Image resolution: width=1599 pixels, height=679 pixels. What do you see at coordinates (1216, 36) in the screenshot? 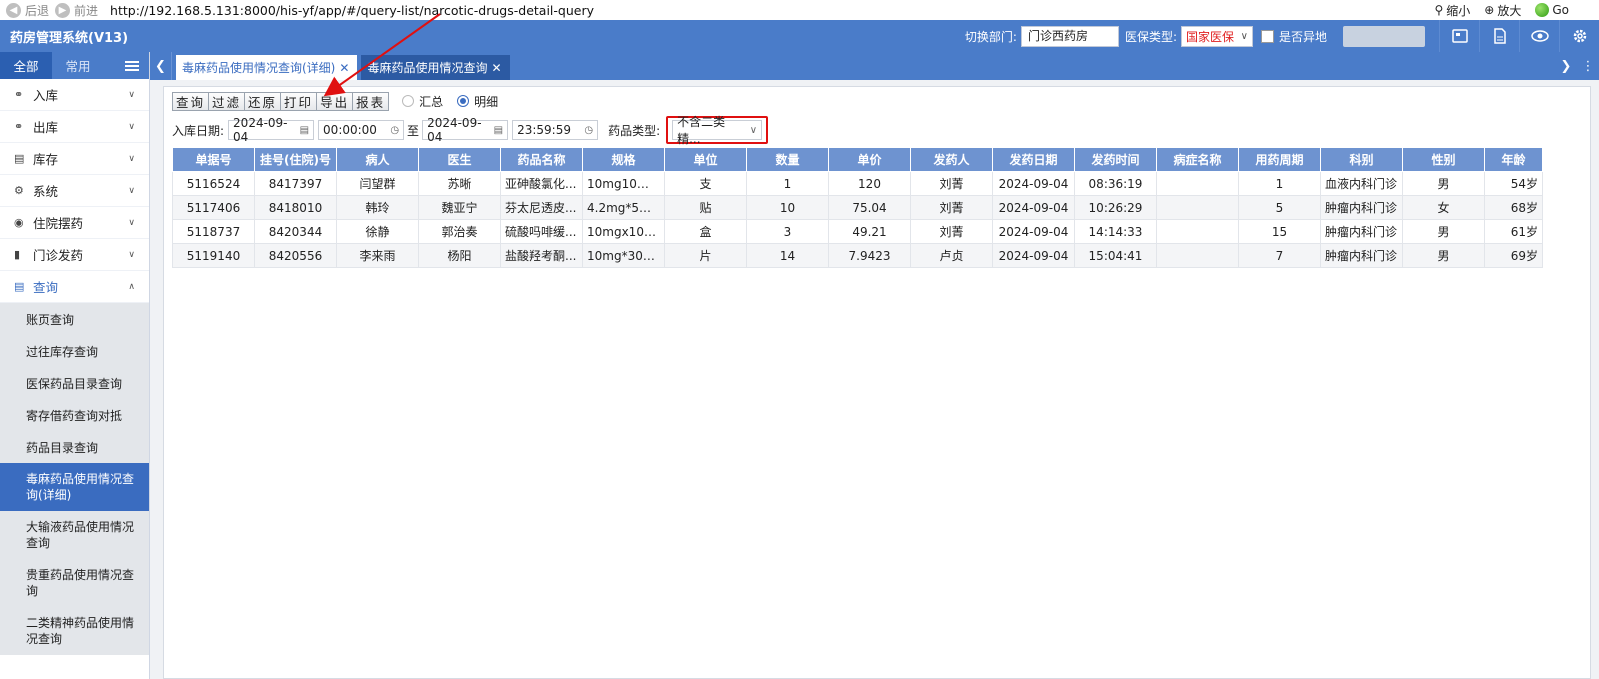
I see `insurance-select: 国家医保 ∨` at bounding box center [1216, 36].